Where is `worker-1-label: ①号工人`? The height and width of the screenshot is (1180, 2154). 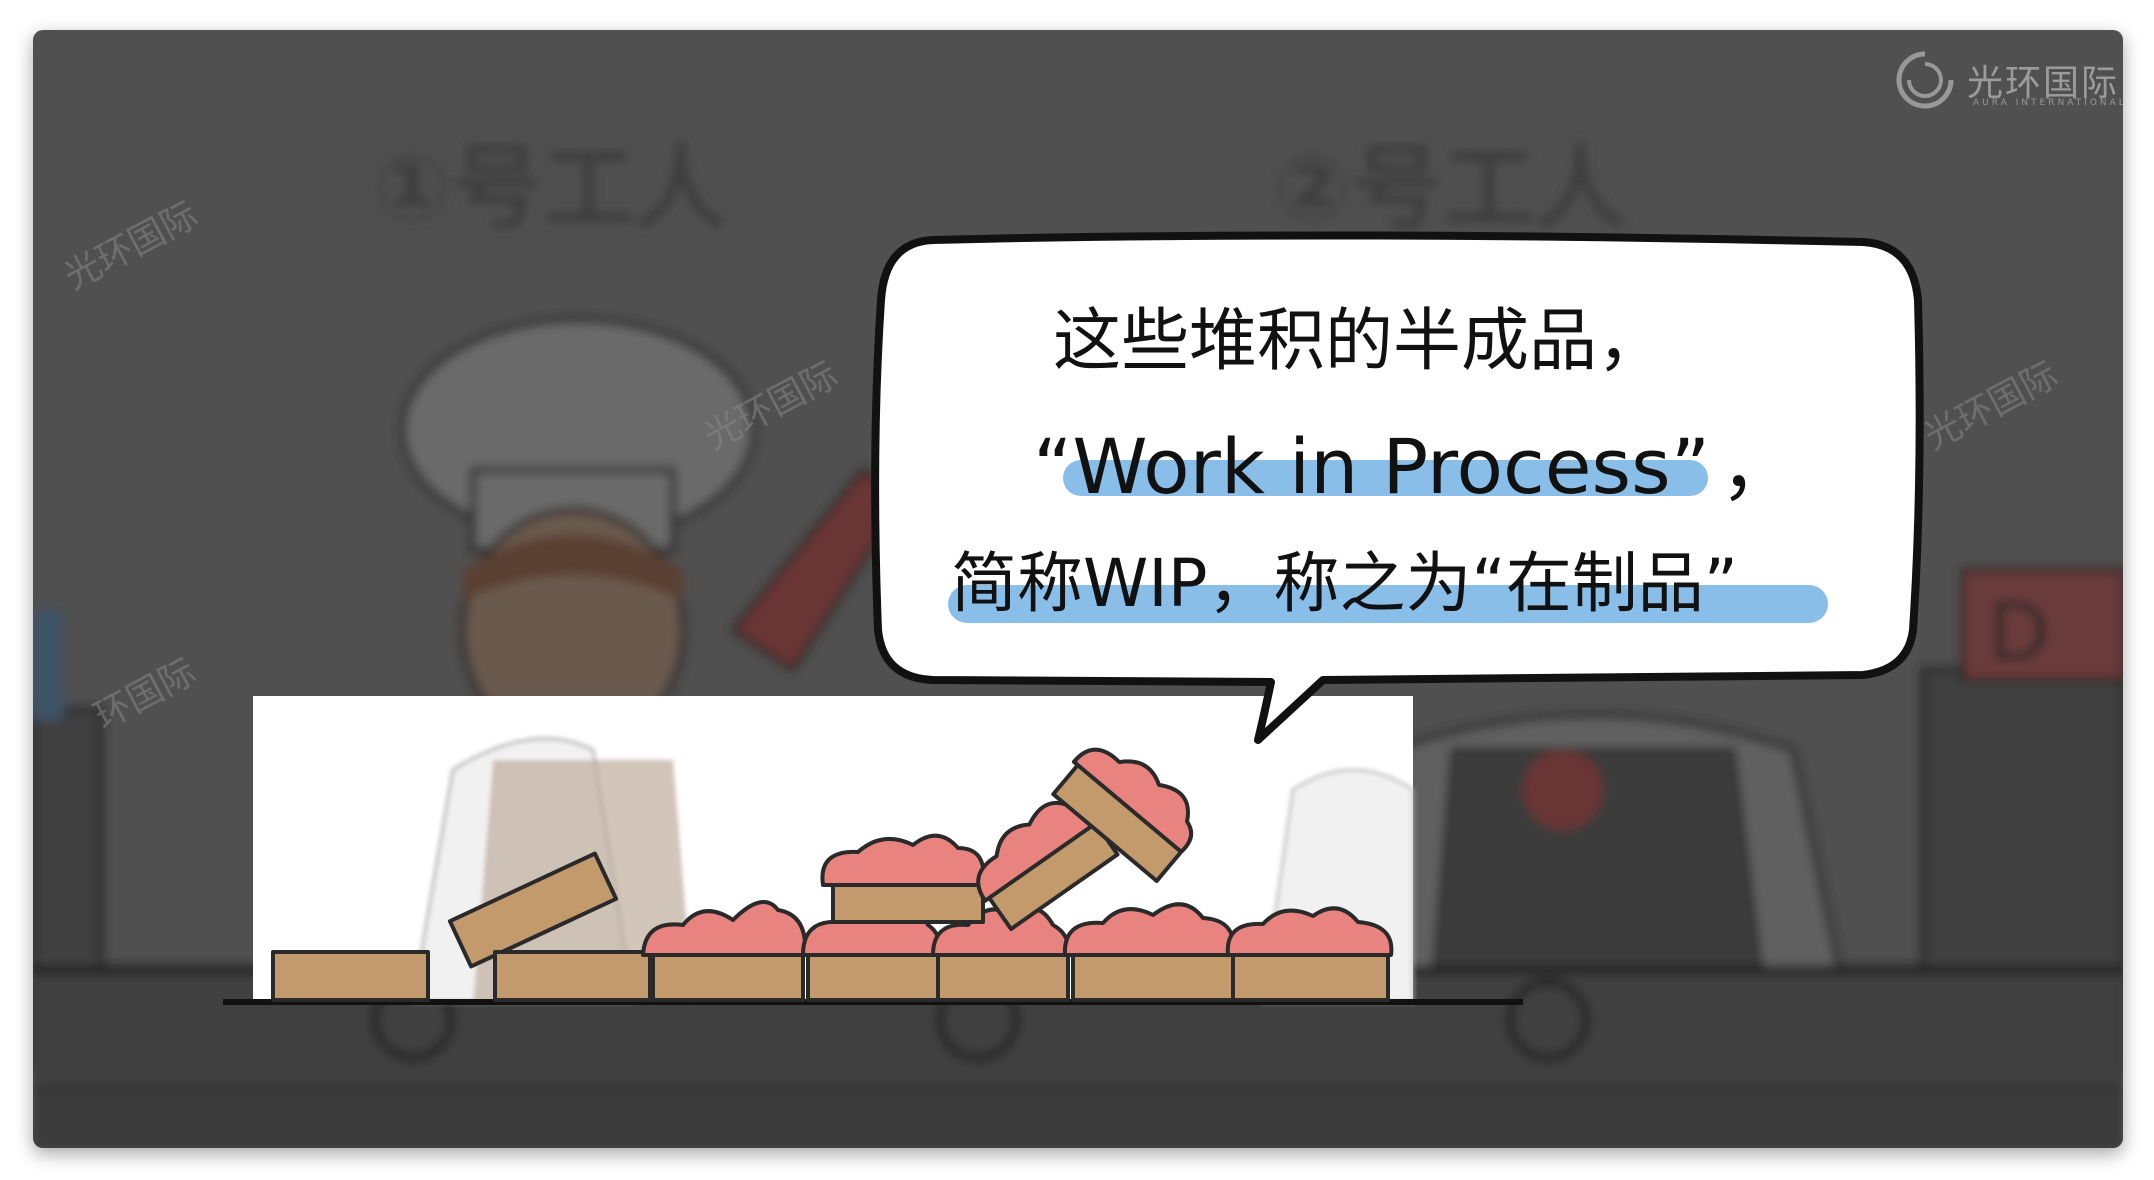 worker-1-label: ①号工人 is located at coordinates (550, 188).